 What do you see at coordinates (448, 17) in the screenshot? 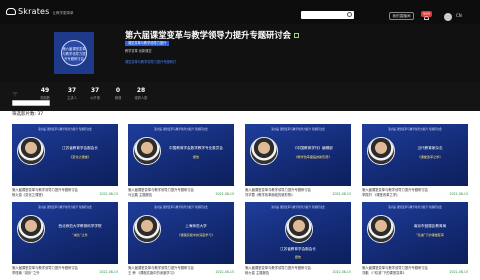
I see `user-avatar` at bounding box center [448, 17].